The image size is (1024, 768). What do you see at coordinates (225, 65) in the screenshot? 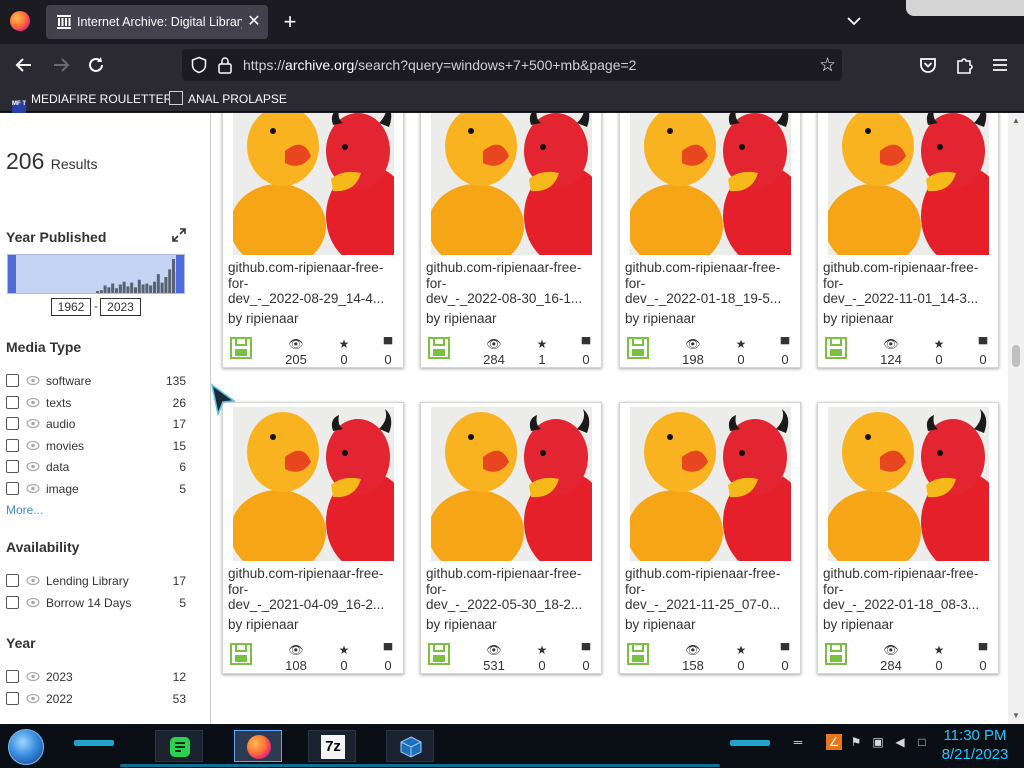
I see `lock-icon` at bounding box center [225, 65].